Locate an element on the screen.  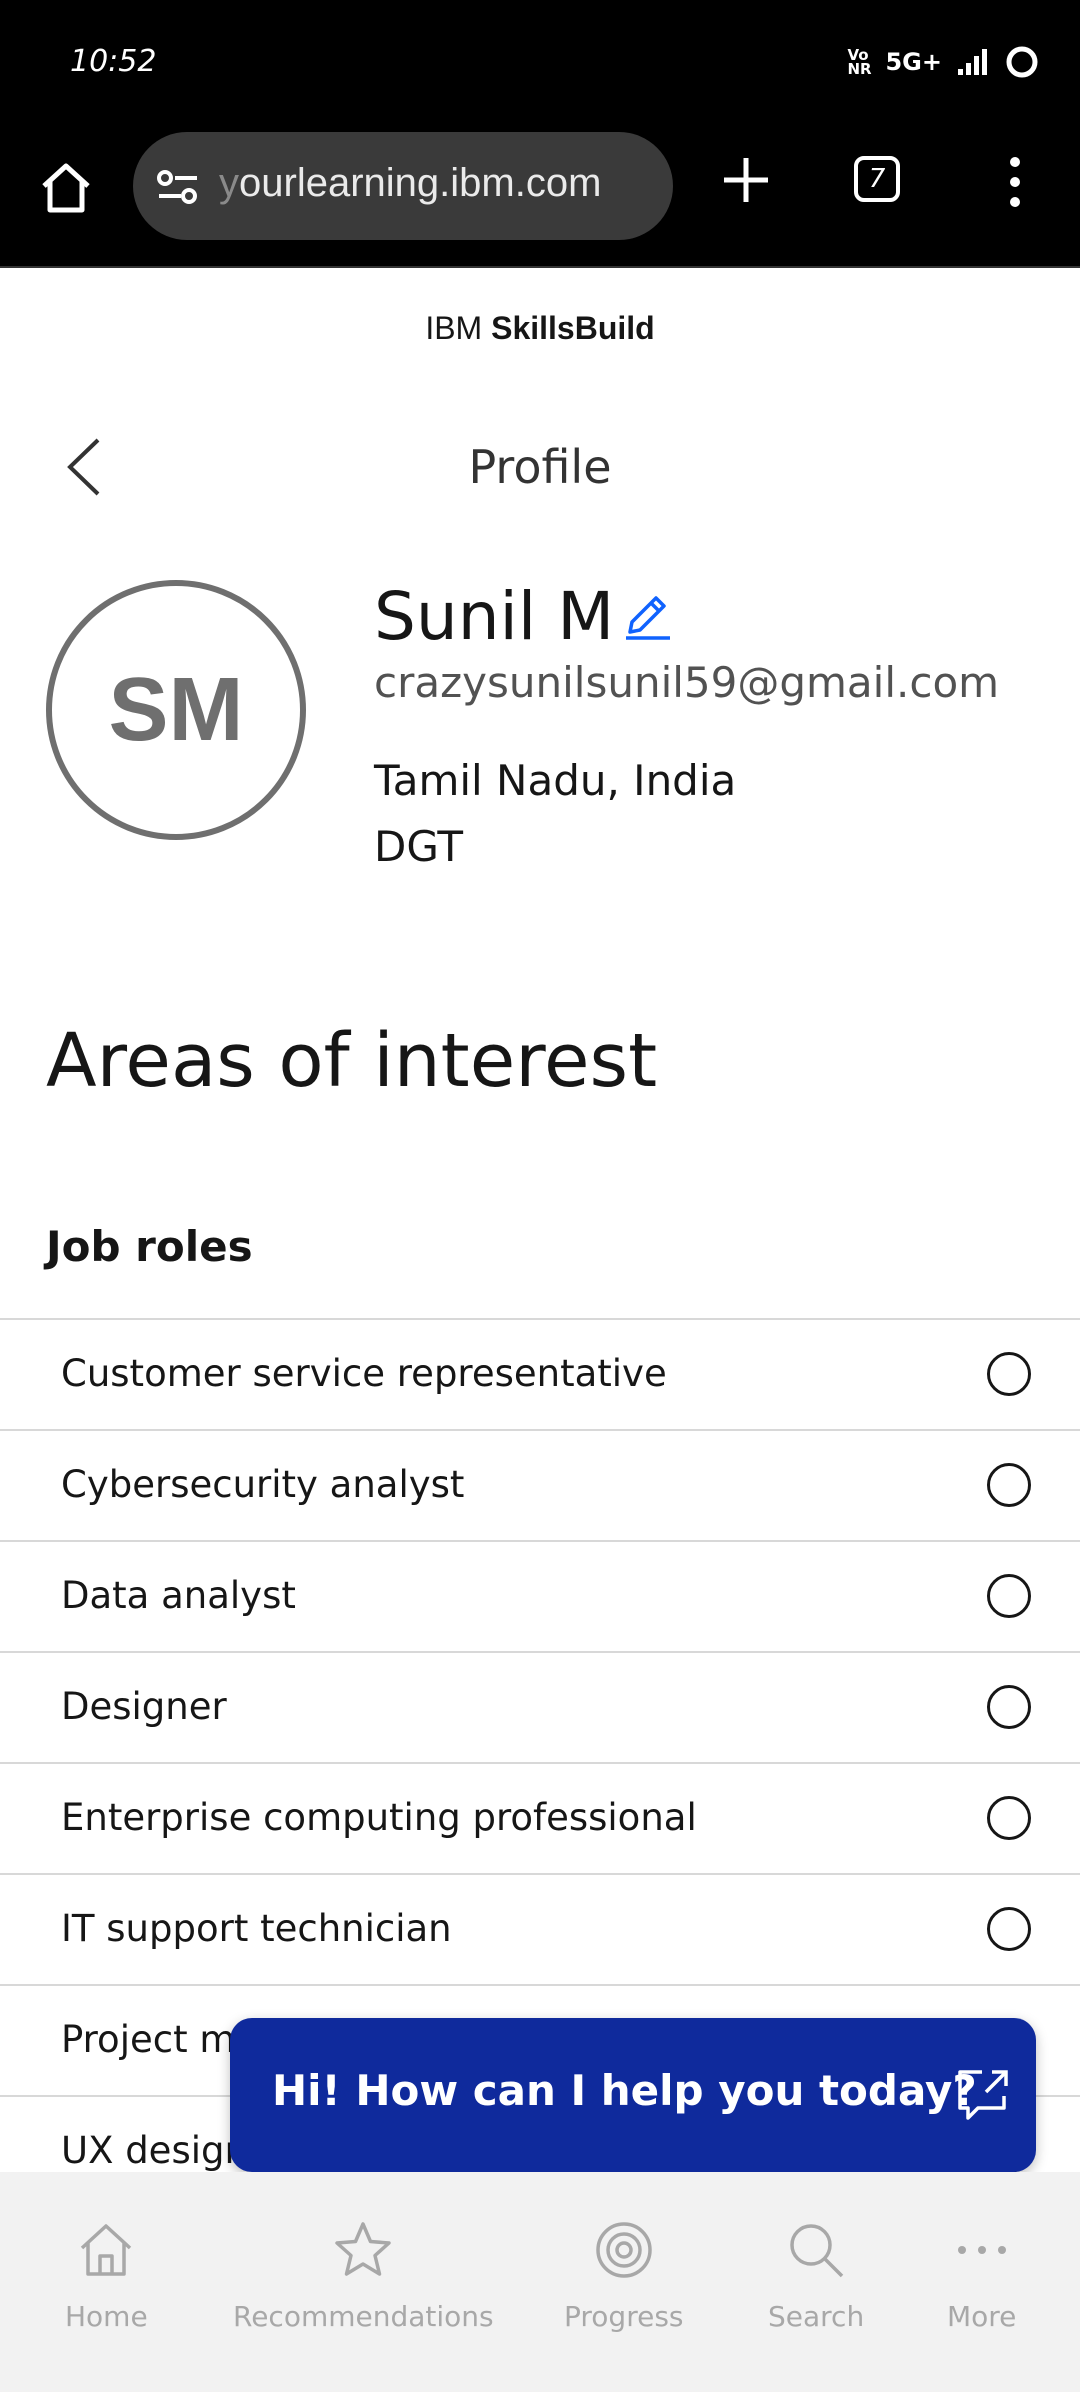
search-icon is located at coordinates (817, 2251).